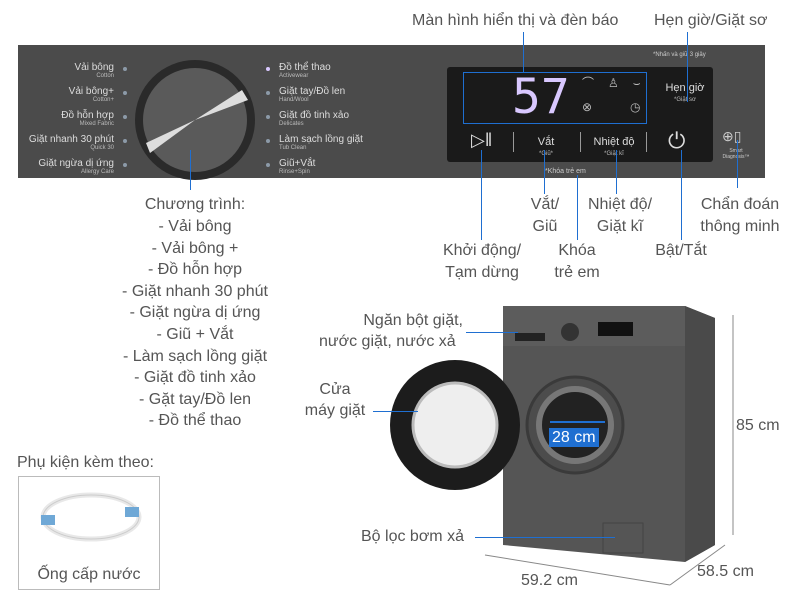 This screenshot has width=800, height=600. What do you see at coordinates (195, 421) in the screenshot?
I see `program-list-item: - Đồ thể thao` at bounding box center [195, 421].